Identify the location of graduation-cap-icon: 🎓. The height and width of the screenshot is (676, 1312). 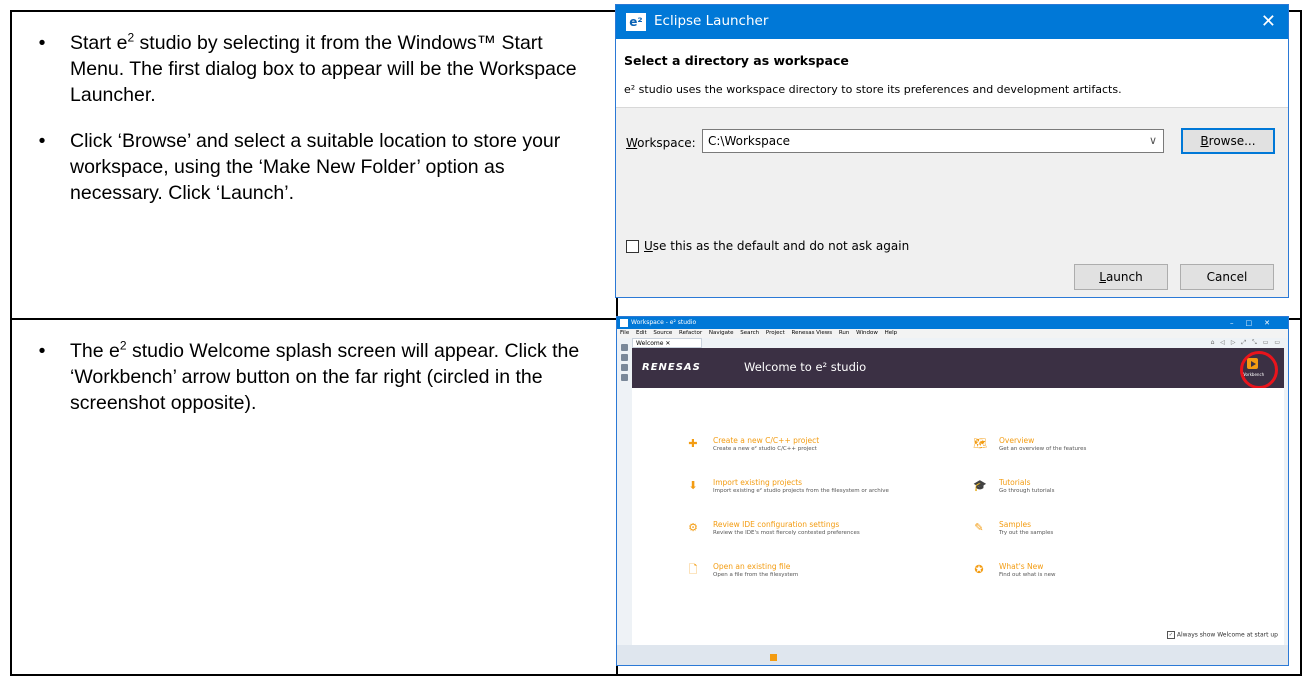
(980, 485).